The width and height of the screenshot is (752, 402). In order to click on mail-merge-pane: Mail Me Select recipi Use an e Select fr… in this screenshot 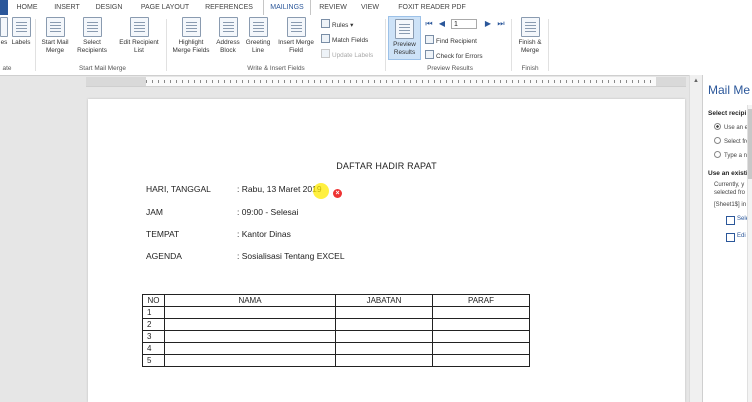, I will do `click(727, 238)`.